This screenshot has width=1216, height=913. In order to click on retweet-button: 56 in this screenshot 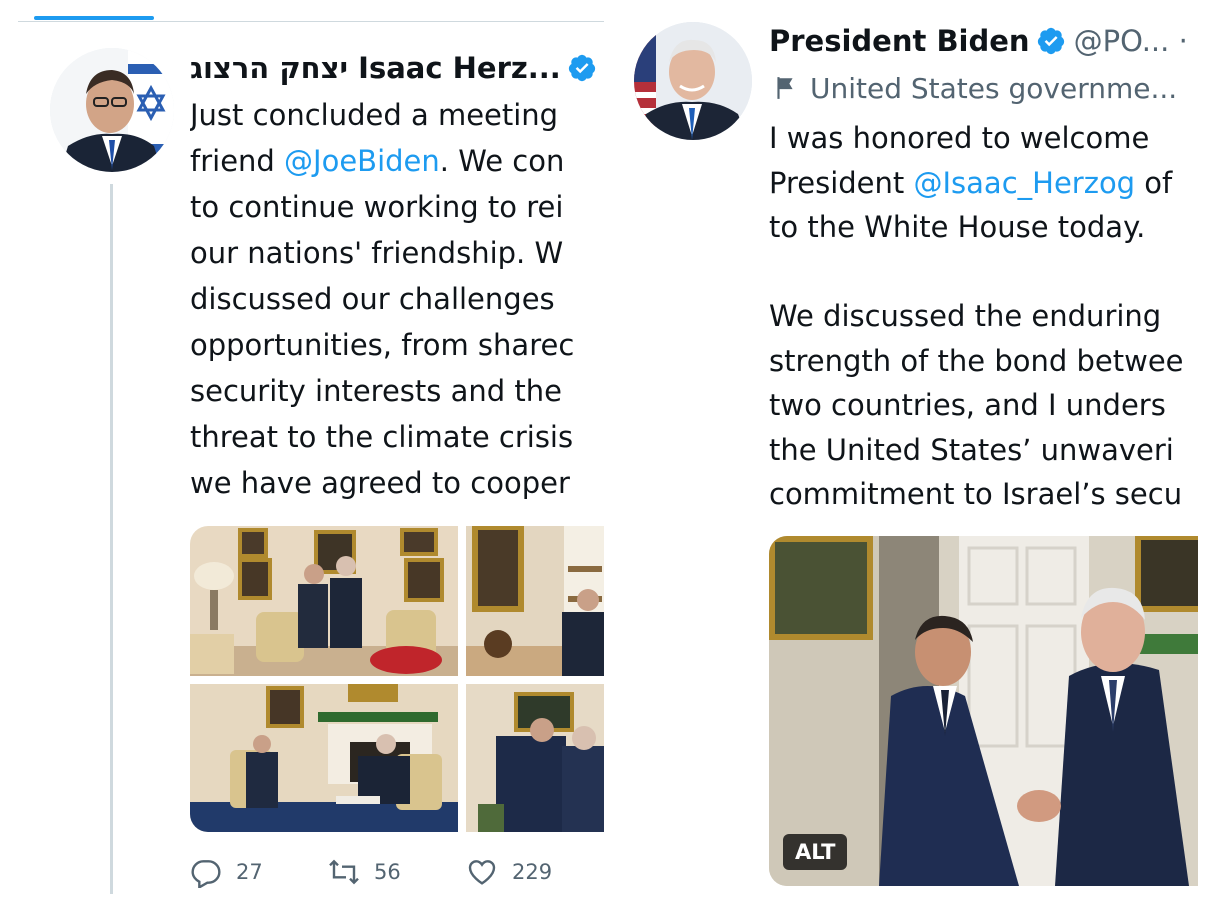, I will do `click(397, 872)`.